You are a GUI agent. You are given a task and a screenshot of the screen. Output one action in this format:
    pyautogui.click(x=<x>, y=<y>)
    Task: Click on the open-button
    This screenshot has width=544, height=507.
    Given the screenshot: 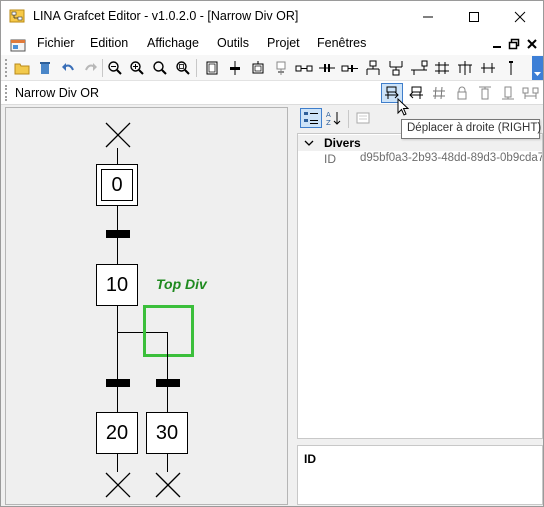 What is the action you would take?
    pyautogui.click(x=22, y=68)
    